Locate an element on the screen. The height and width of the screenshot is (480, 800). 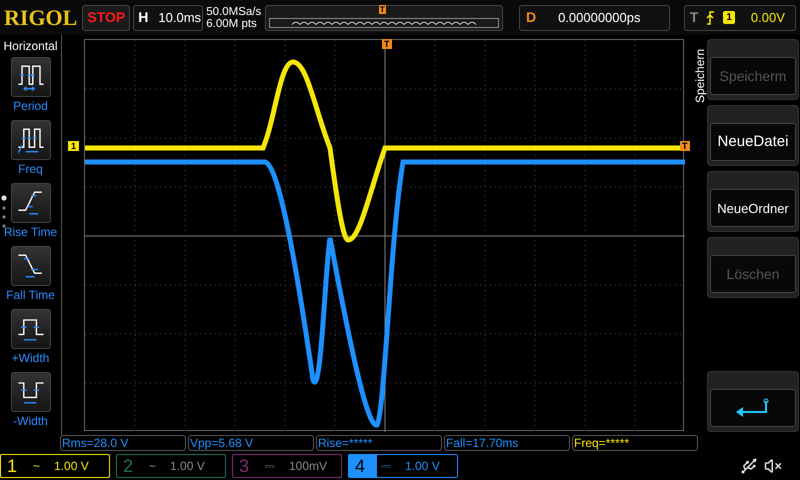
measurement-value: Freq=***** is located at coordinates (635, 443).